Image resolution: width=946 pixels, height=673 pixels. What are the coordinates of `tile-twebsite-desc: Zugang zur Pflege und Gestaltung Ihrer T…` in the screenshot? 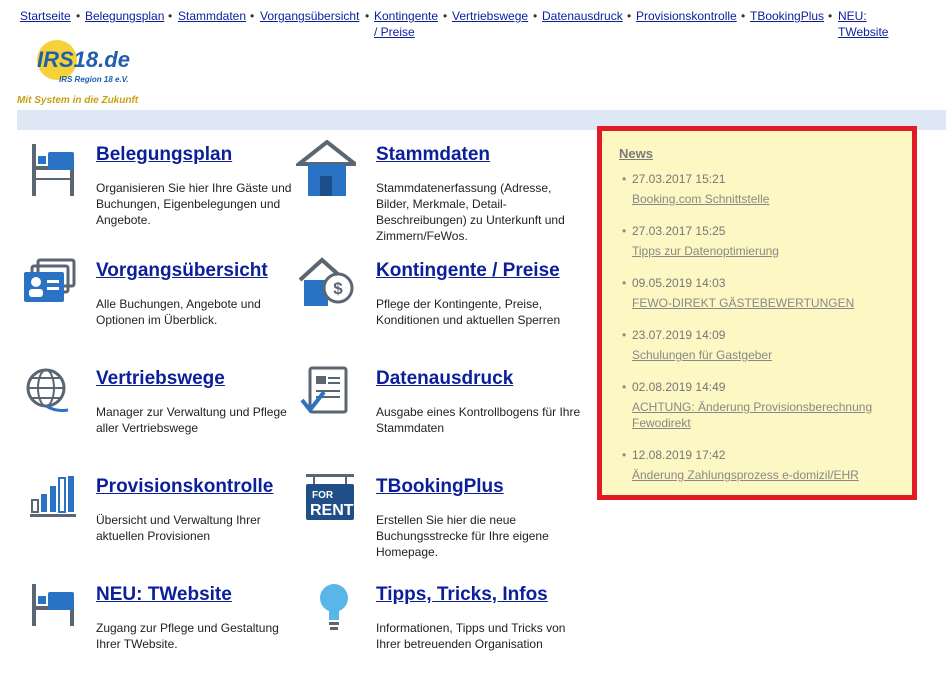 It's located at (187, 636).